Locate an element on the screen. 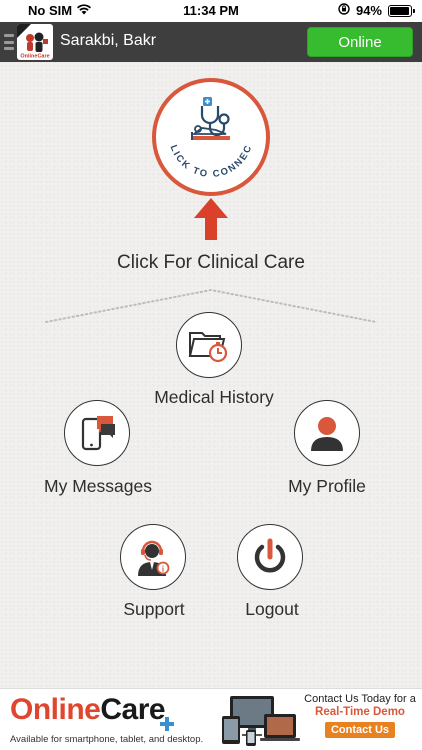 The height and width of the screenshot is (750, 422). battery-icon is located at coordinates (401, 10).